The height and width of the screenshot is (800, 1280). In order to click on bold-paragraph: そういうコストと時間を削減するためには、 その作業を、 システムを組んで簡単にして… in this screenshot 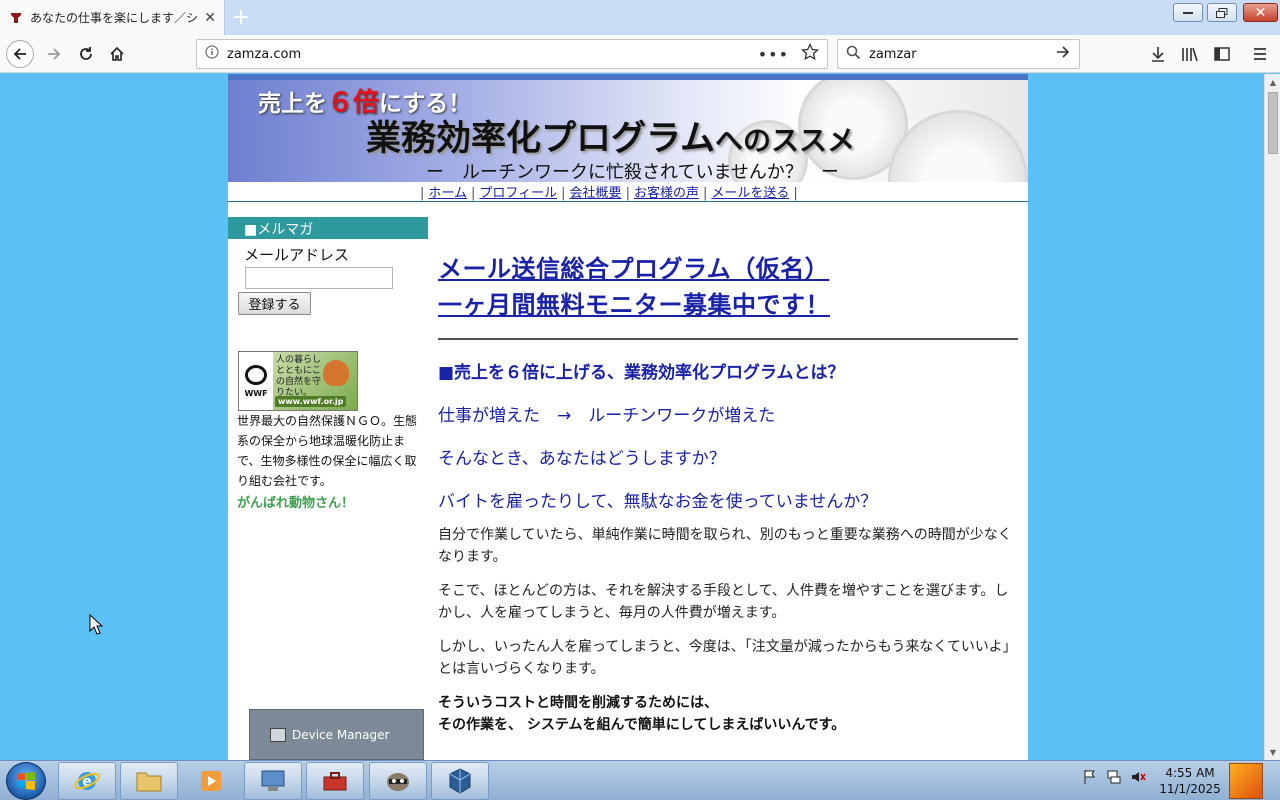, I will do `click(642, 714)`.